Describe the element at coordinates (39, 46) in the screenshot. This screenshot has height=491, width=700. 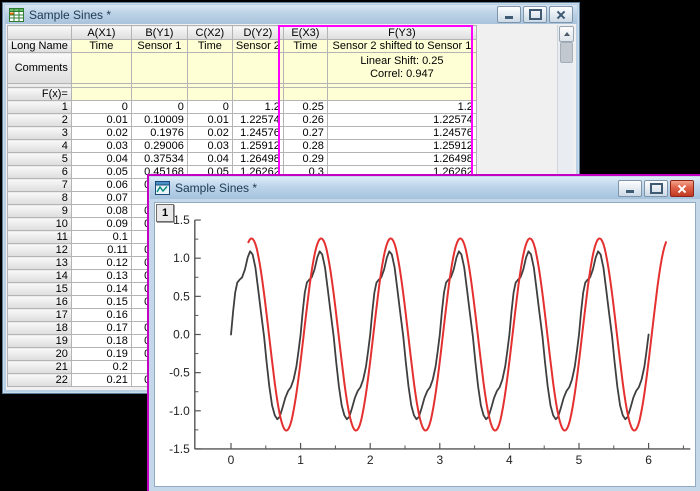
I see `long-name-row-label: Long Name` at that location.